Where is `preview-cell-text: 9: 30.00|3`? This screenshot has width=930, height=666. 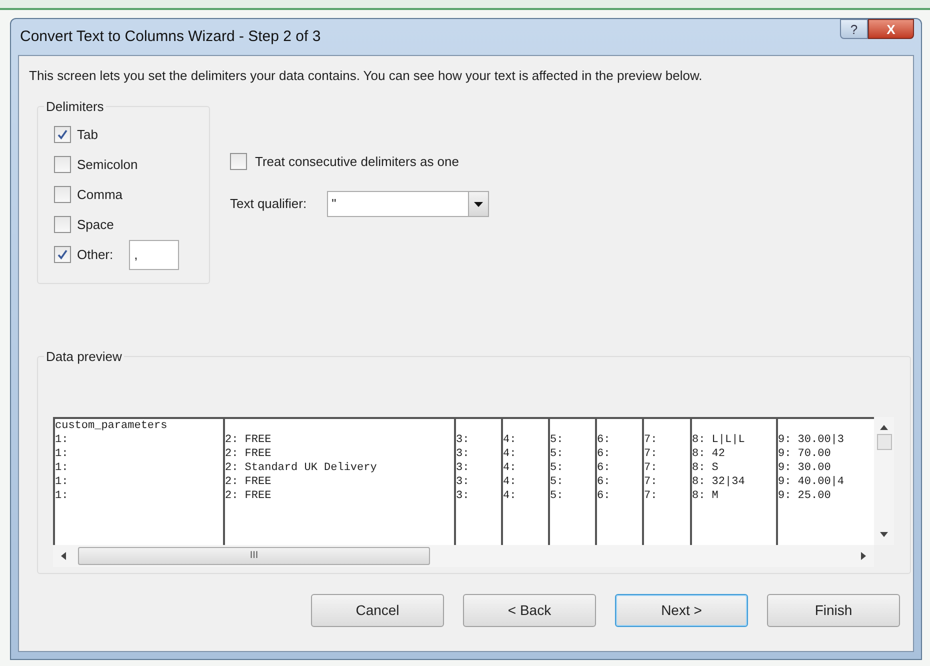 preview-cell-text: 9: 30.00|3 is located at coordinates (812, 439).